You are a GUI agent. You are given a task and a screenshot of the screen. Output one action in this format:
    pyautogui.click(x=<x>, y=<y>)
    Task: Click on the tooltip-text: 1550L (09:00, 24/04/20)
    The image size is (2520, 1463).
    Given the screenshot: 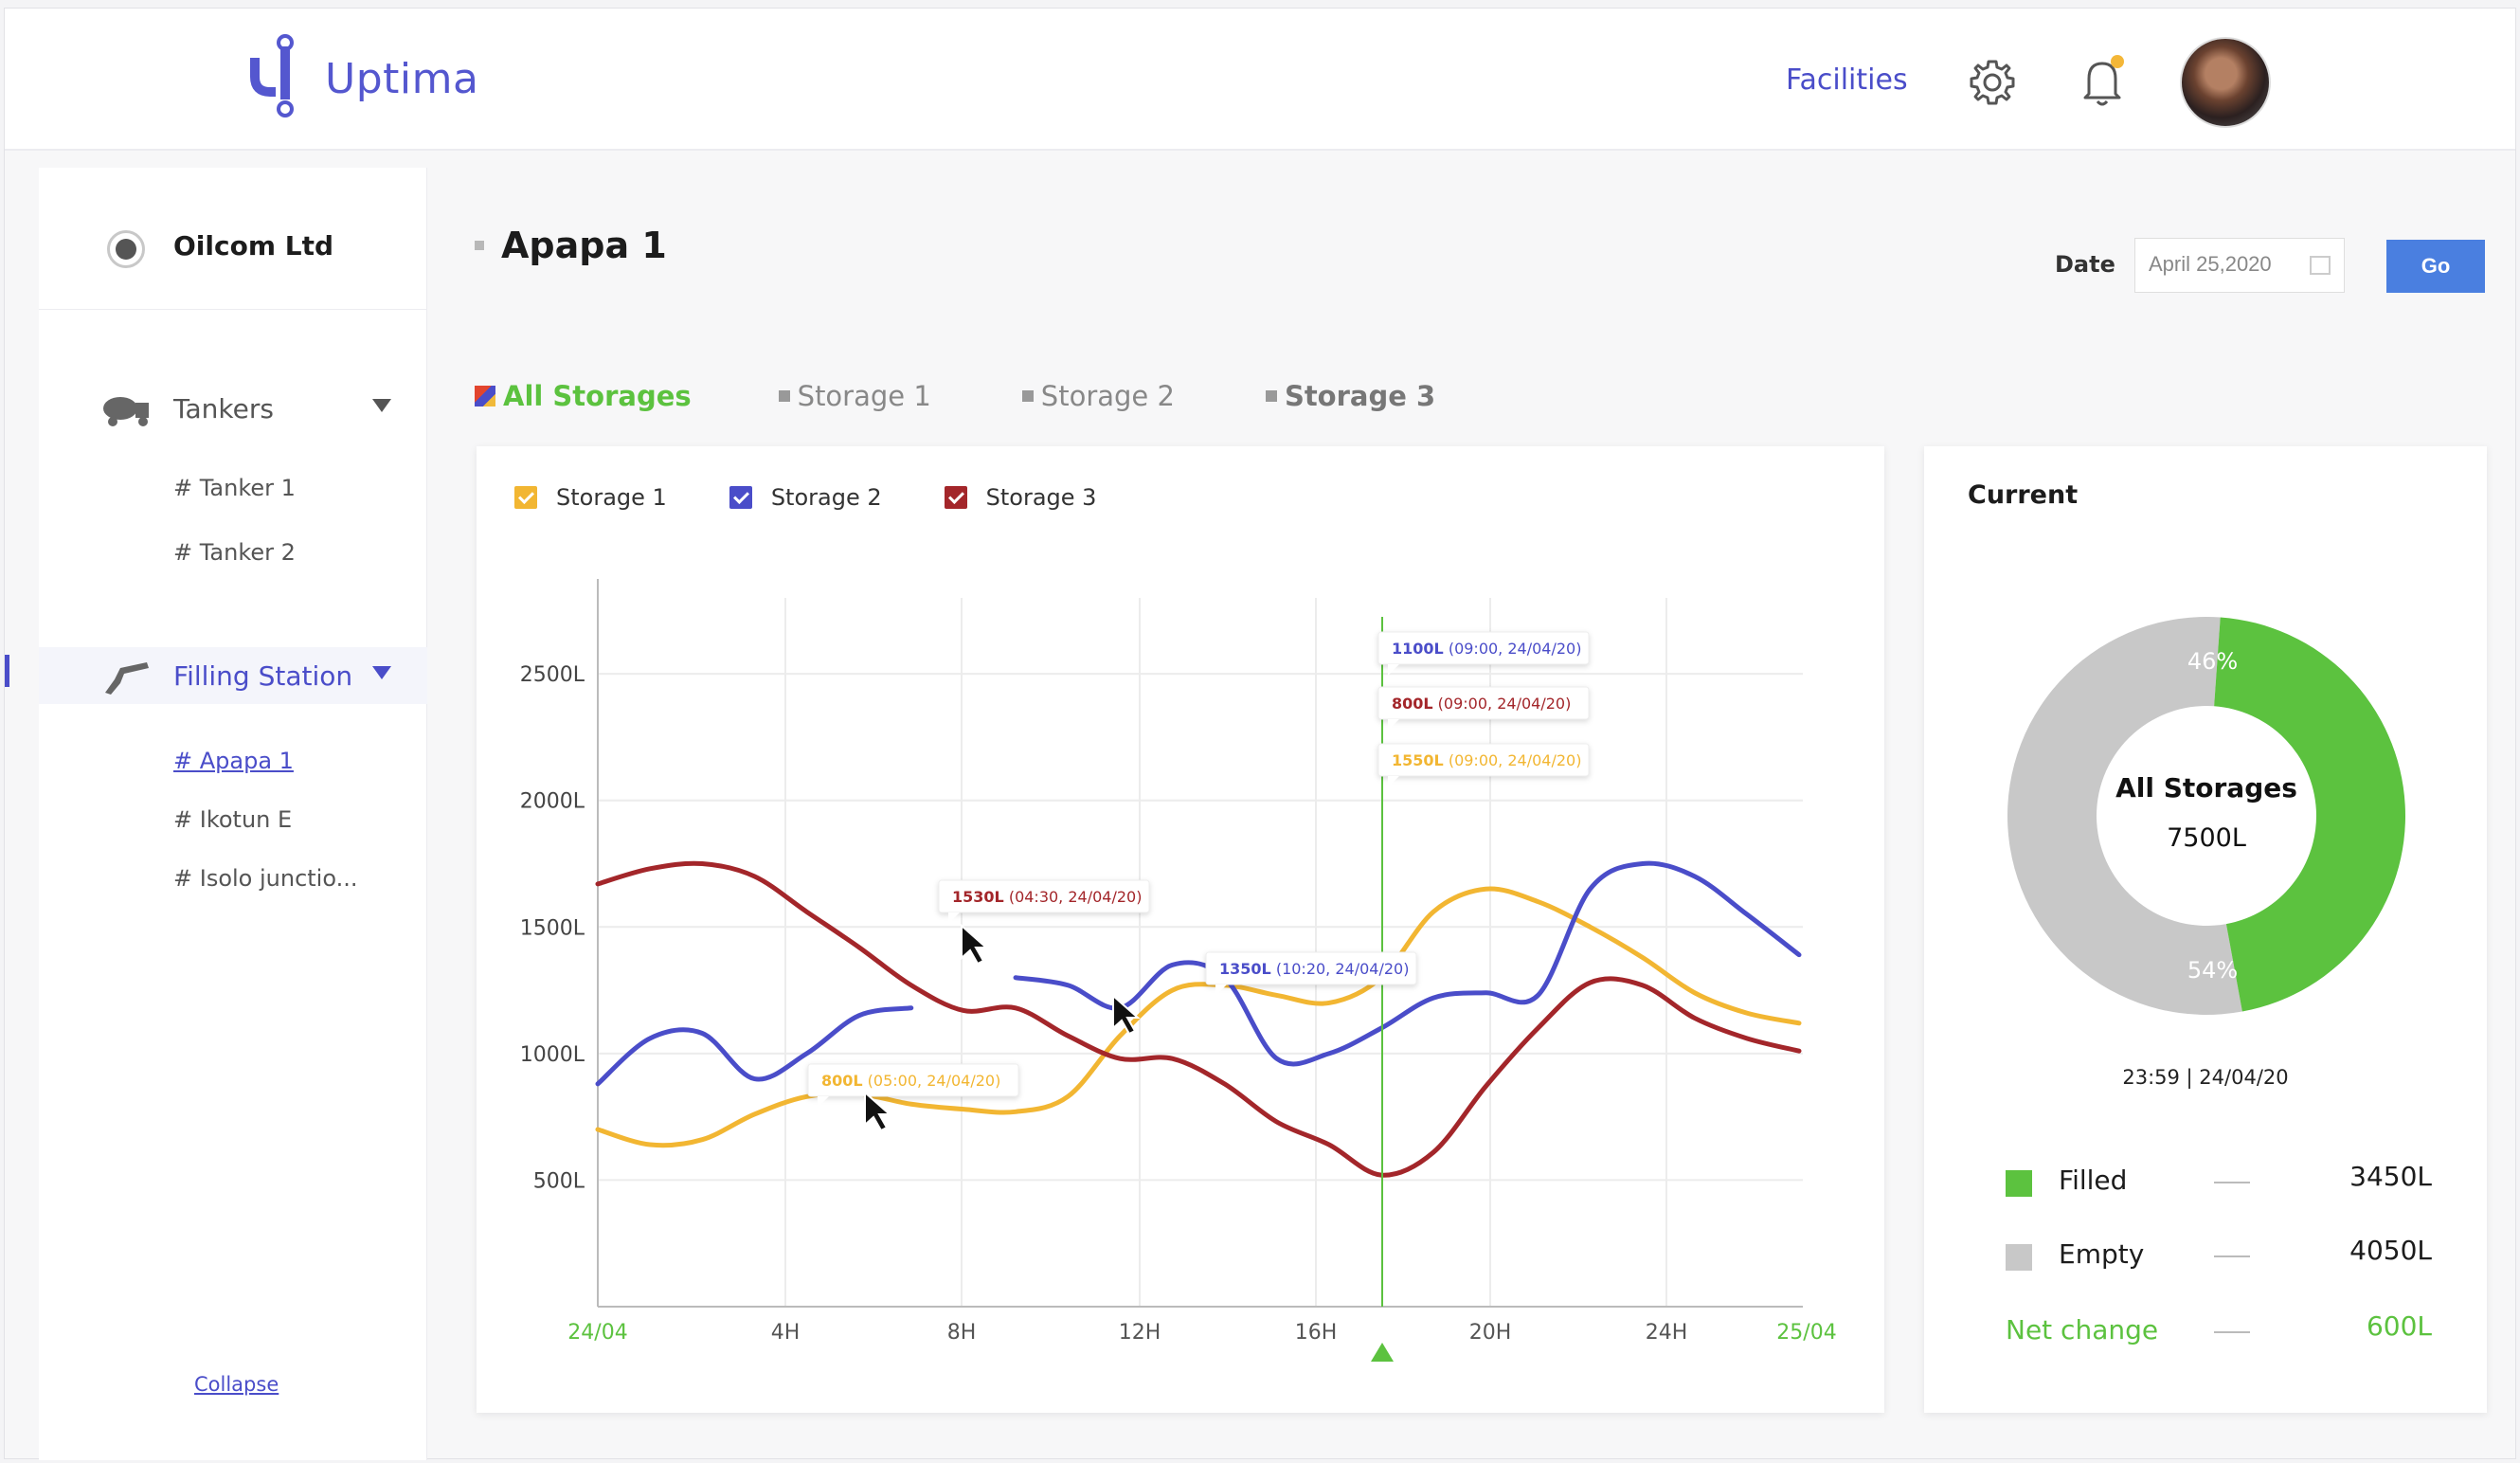 What is the action you would take?
    pyautogui.click(x=1486, y=760)
    